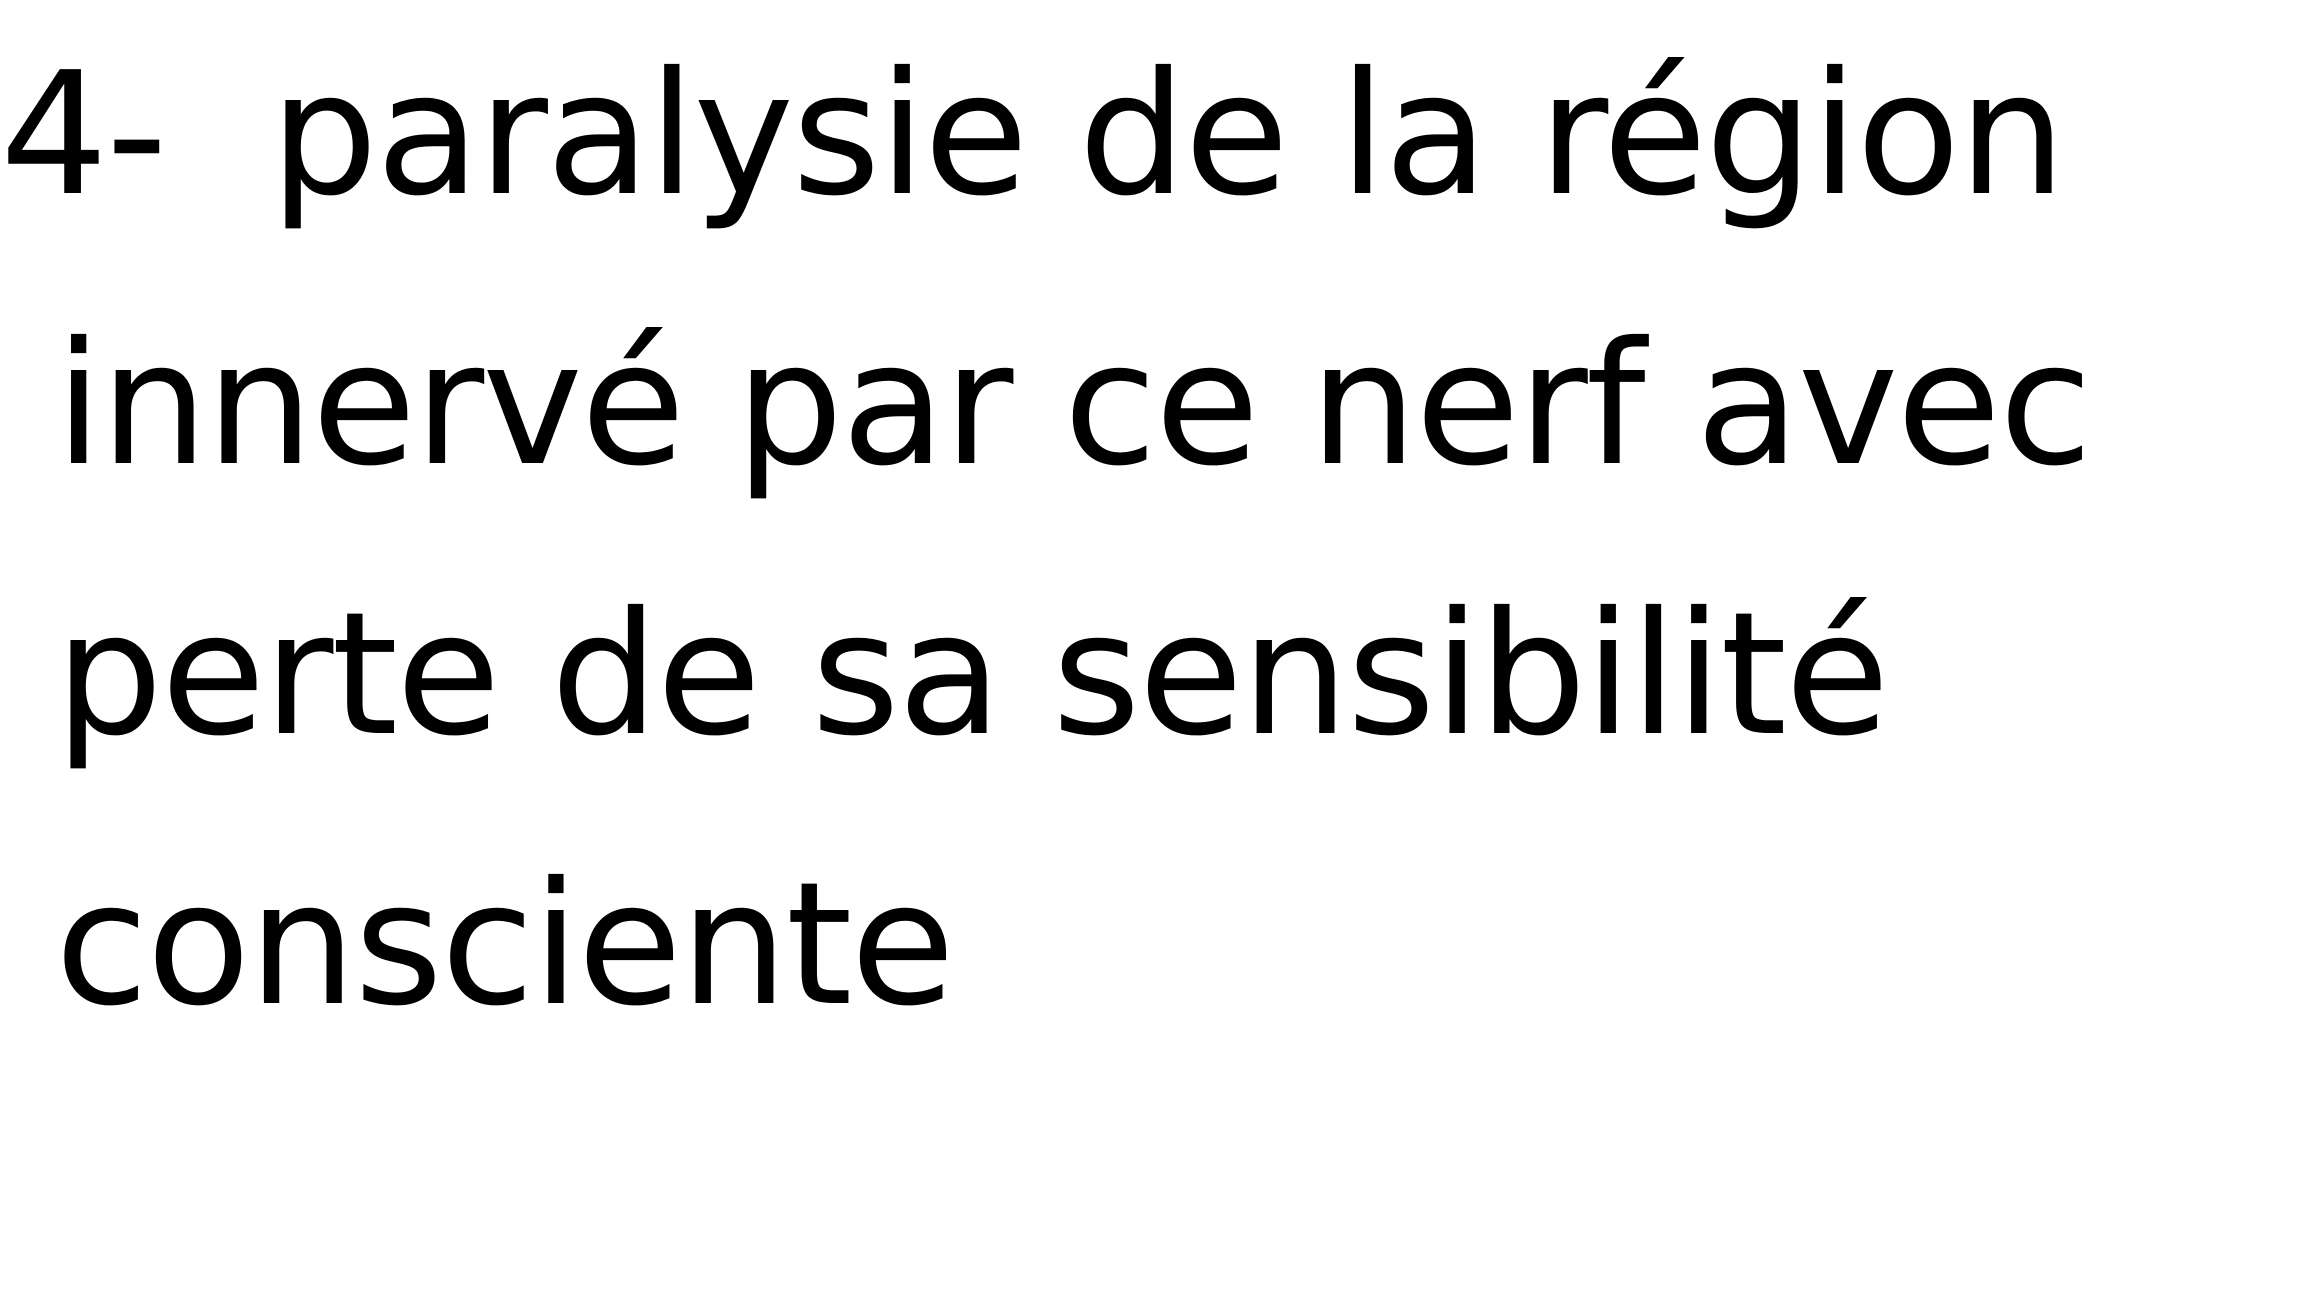  Describe the element at coordinates (1168, 135) in the screenshot. I see `item-text-line-1: paralysie de la région` at that location.